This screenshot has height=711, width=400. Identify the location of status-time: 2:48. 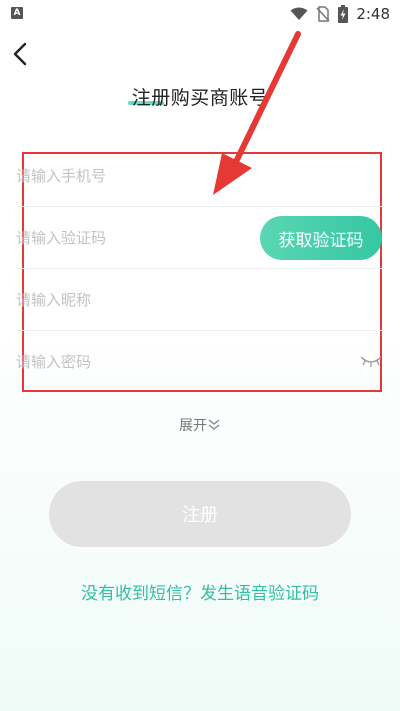
(373, 14).